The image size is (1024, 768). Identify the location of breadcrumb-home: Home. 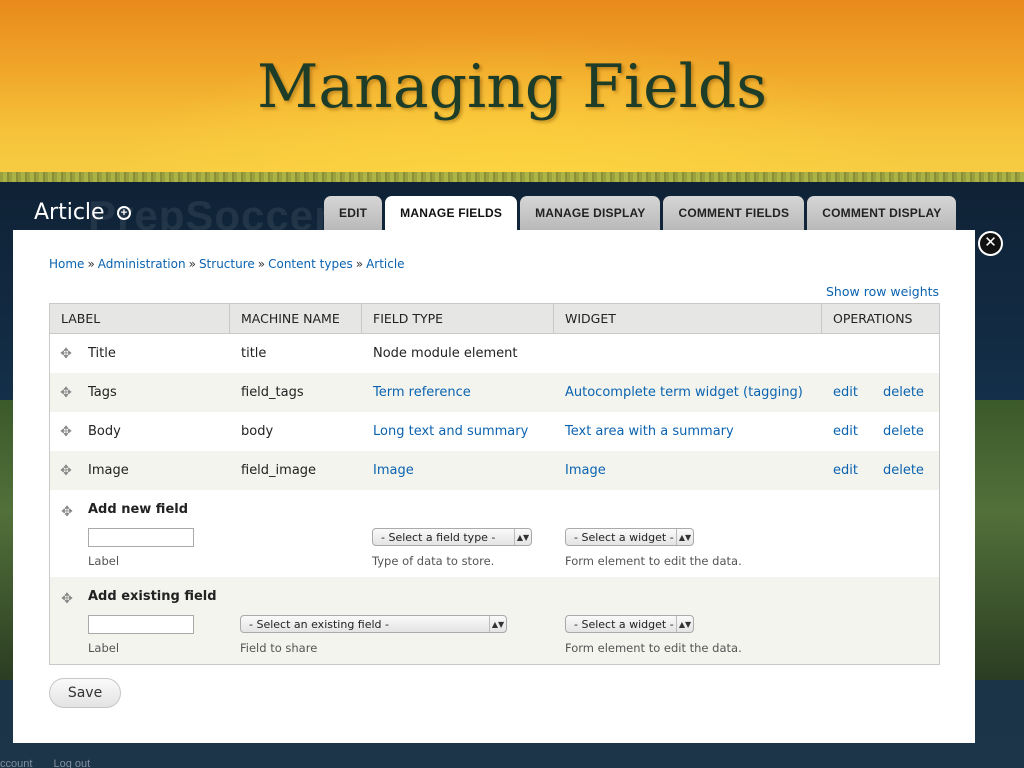
(66, 264).